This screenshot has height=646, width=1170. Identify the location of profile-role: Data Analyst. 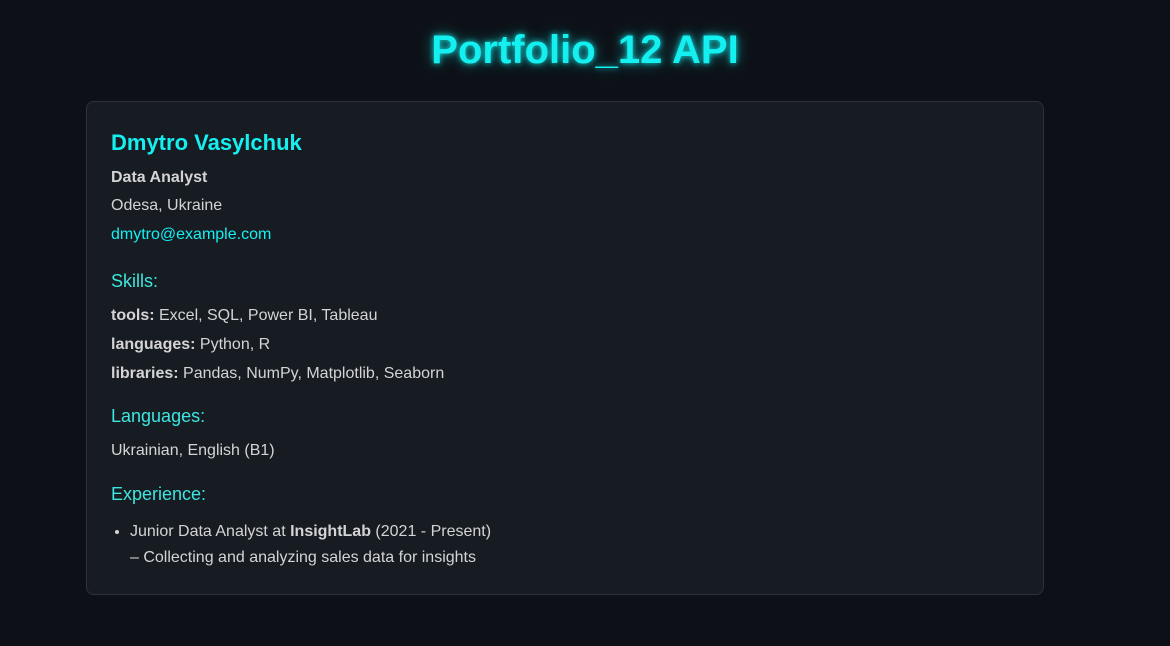
(159, 177).